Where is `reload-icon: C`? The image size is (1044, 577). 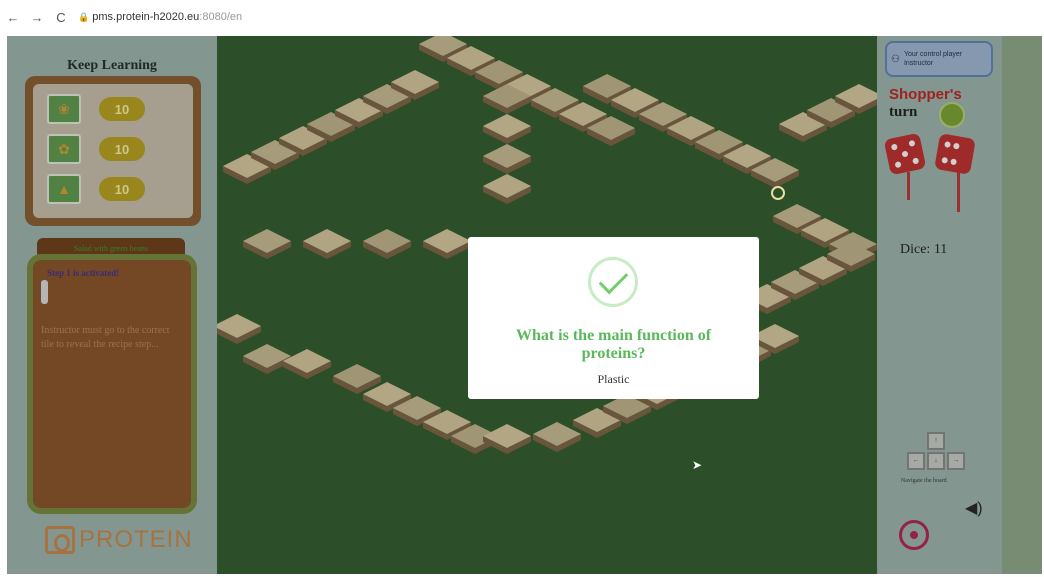 reload-icon: C is located at coordinates (61, 17).